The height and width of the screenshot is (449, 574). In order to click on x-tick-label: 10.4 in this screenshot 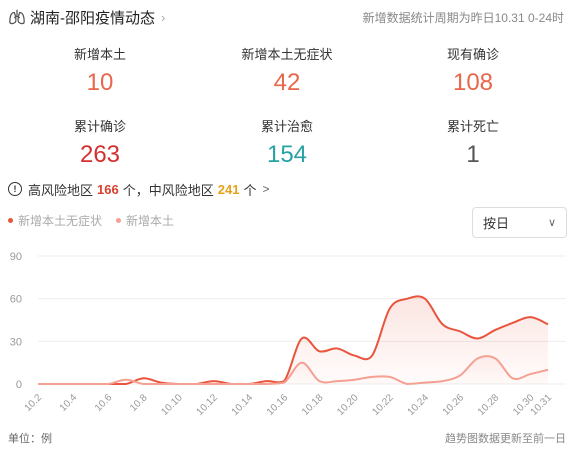, I will do `click(69, 403)`.